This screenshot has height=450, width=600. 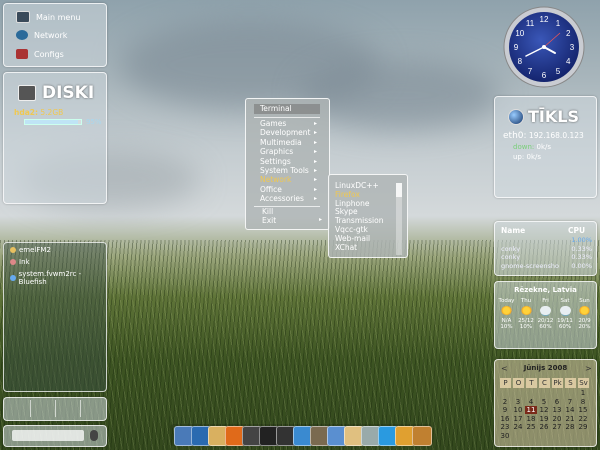 I want to click on calendar-day: 24, so click(x=518, y=427).